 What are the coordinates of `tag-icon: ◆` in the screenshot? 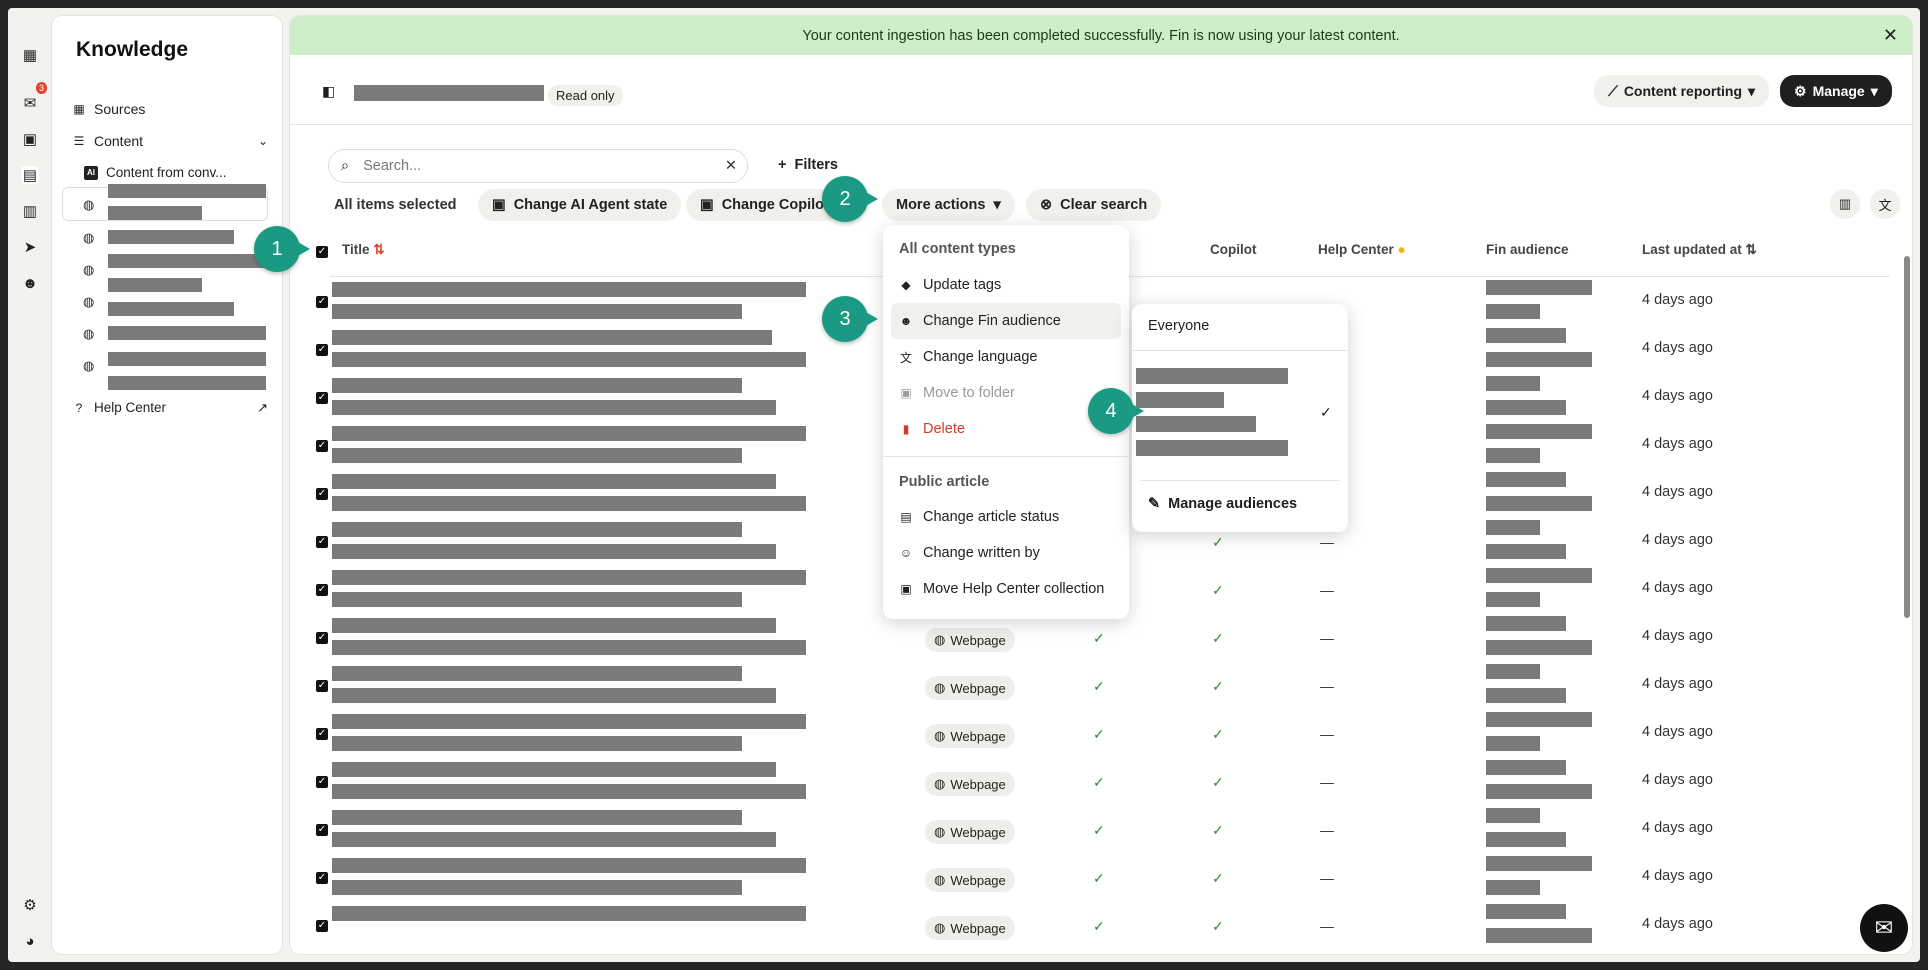 It's located at (906, 285).